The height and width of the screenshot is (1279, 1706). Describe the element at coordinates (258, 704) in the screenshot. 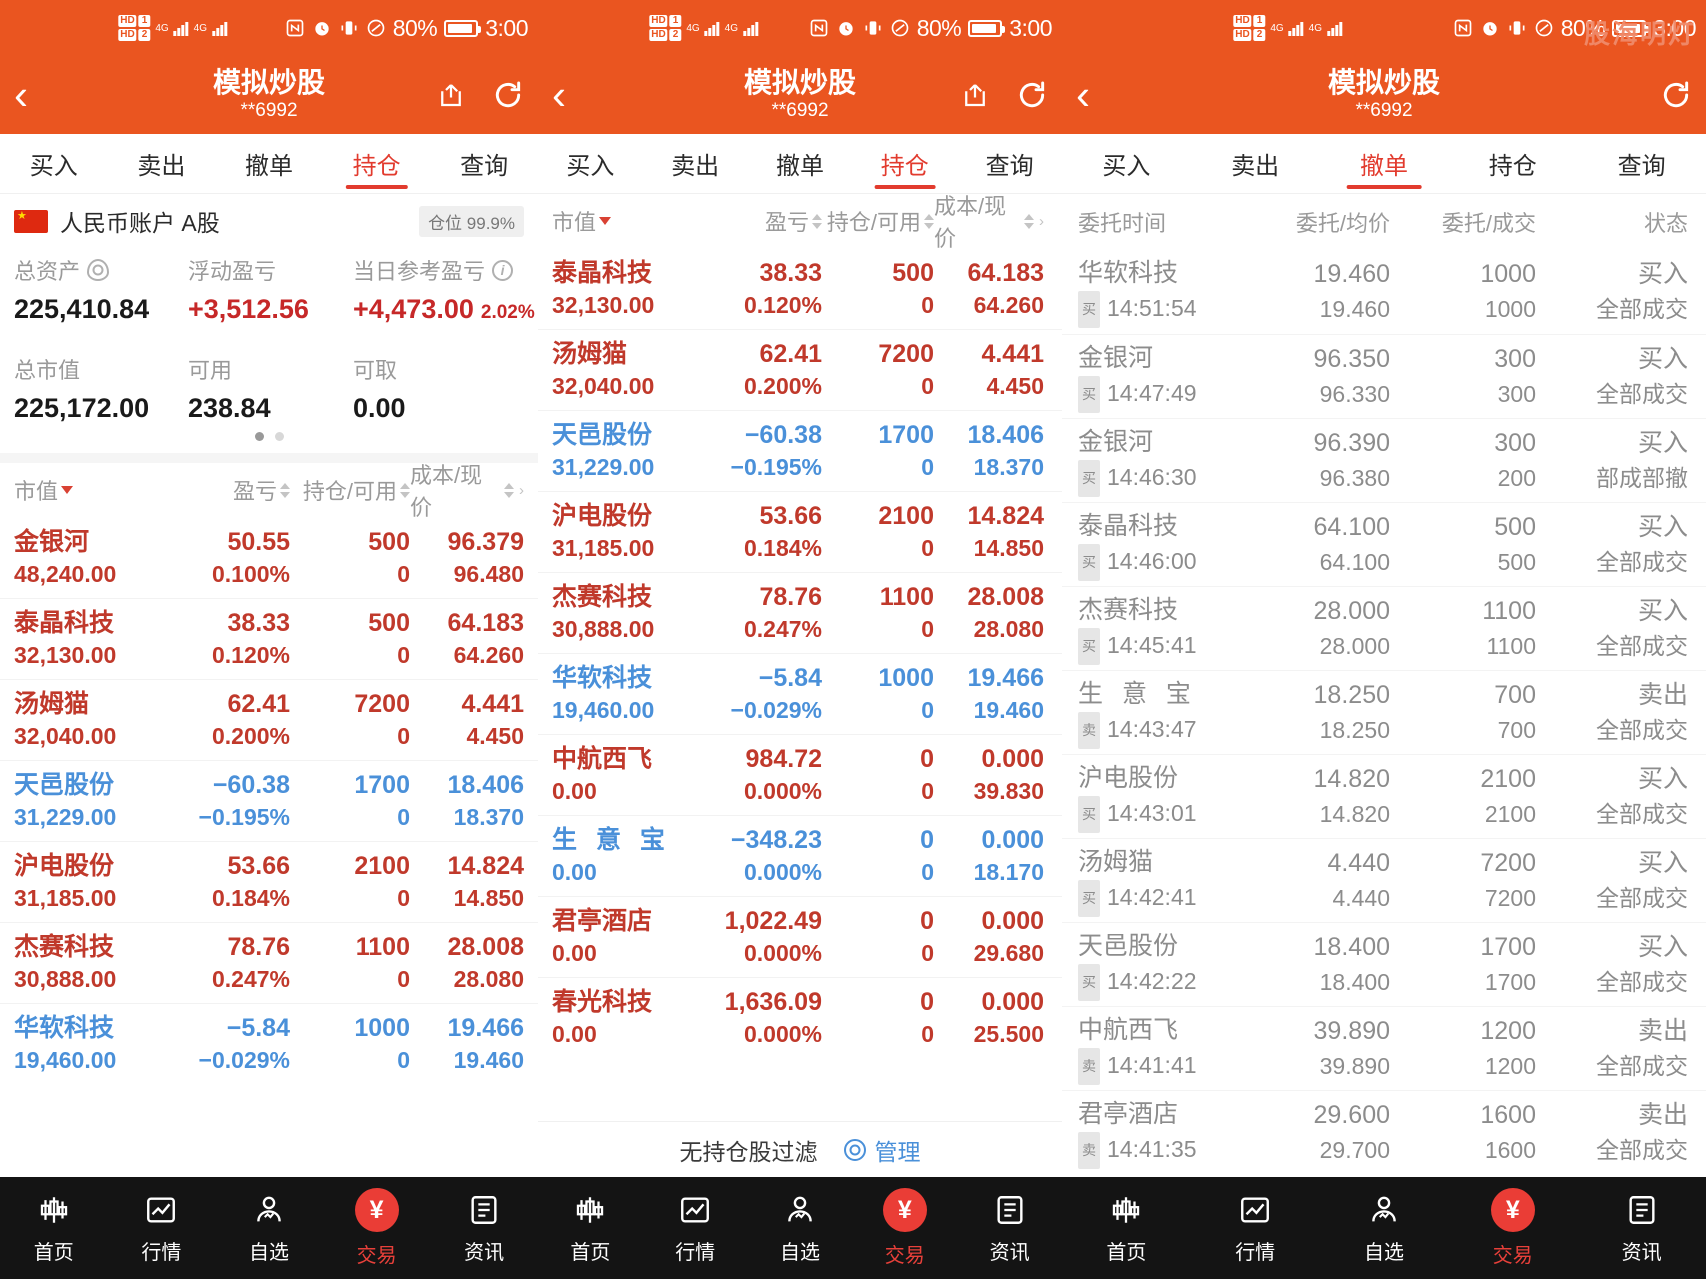

I see `profit-loss-amount: 62.41` at that location.